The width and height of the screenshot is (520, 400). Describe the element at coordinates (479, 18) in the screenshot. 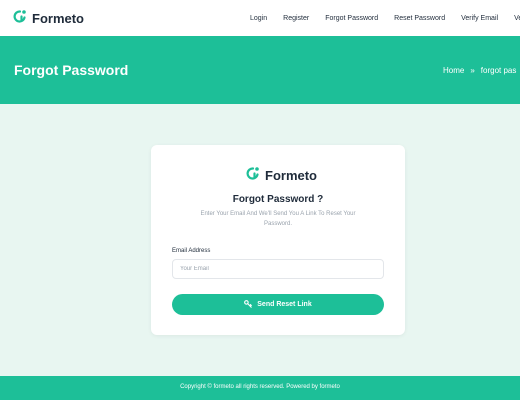

I see `nav-link-verify-email: Verify Email` at that location.